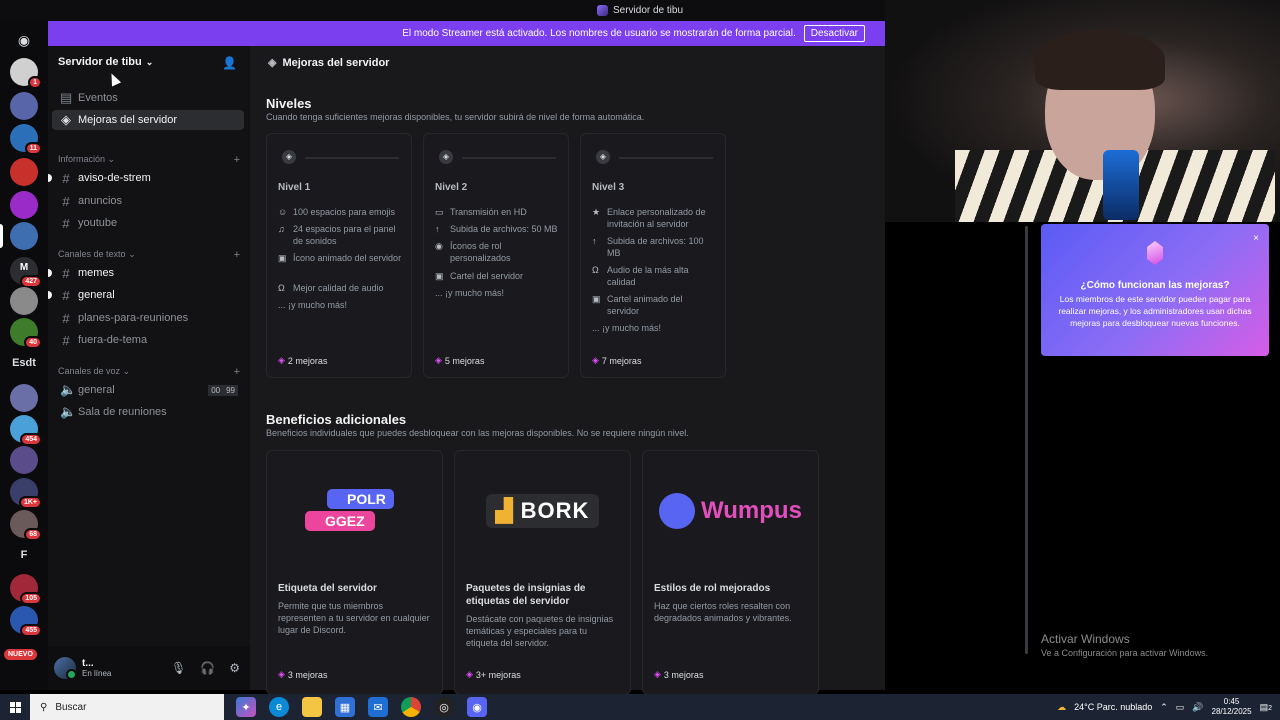 Image resolution: width=1280 pixels, height=720 pixels. What do you see at coordinates (834, 33) in the screenshot?
I see `disable-streamer-button: Desactivar` at bounding box center [834, 33].